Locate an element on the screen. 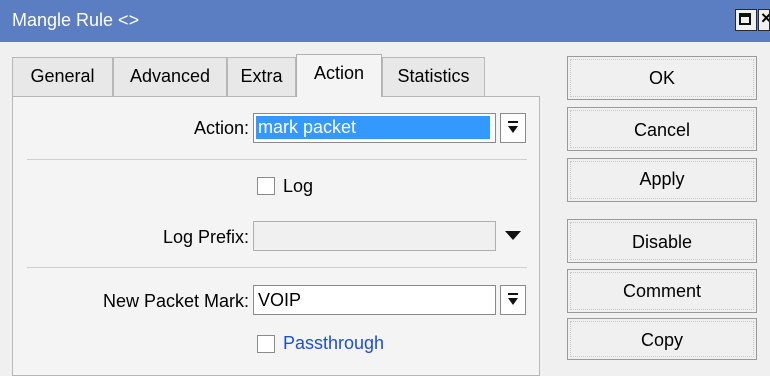  tab-advanced: Advanced is located at coordinates (170, 76).